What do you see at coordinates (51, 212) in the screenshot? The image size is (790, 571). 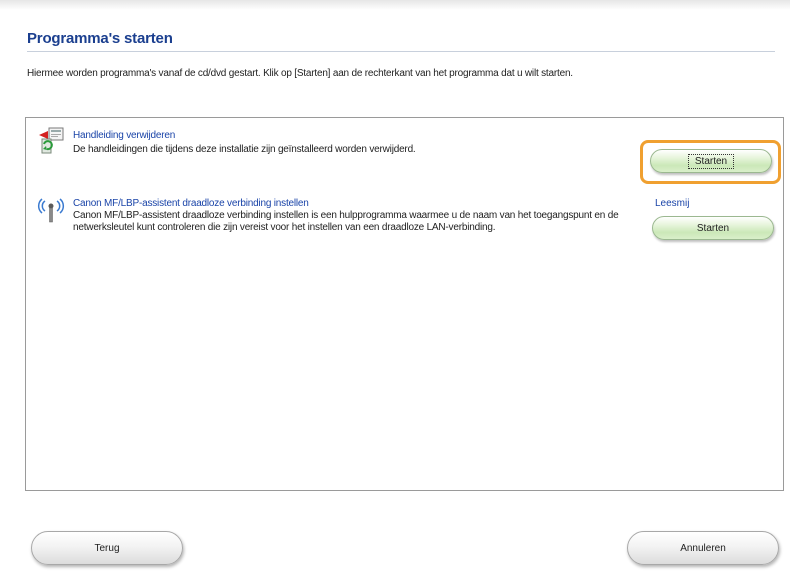 I see `wireless-signal-icon` at bounding box center [51, 212].